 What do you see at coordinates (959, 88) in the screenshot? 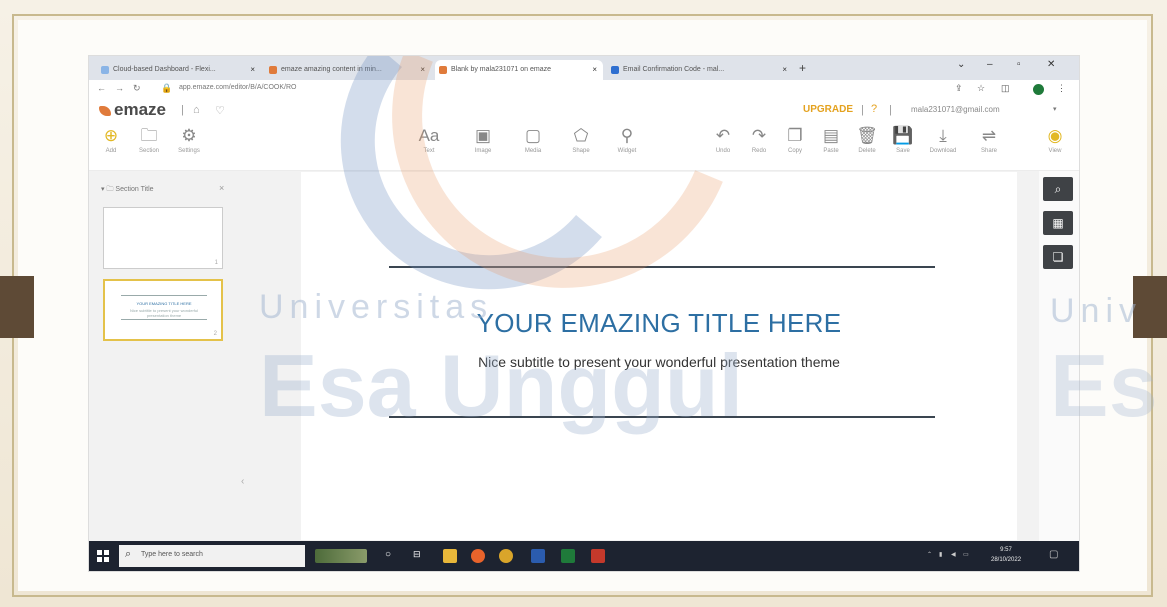
I see `share-page-icon: ⇪` at bounding box center [959, 88].